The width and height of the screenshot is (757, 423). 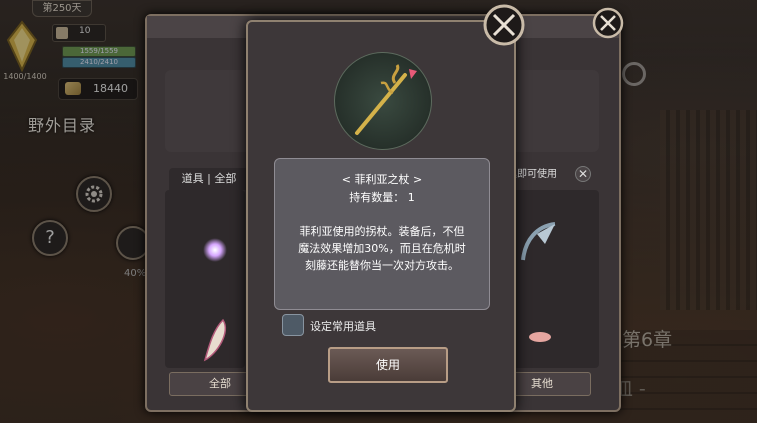 What do you see at coordinates (411, 197) in the screenshot?
I see `quantity-value: 1` at bounding box center [411, 197].